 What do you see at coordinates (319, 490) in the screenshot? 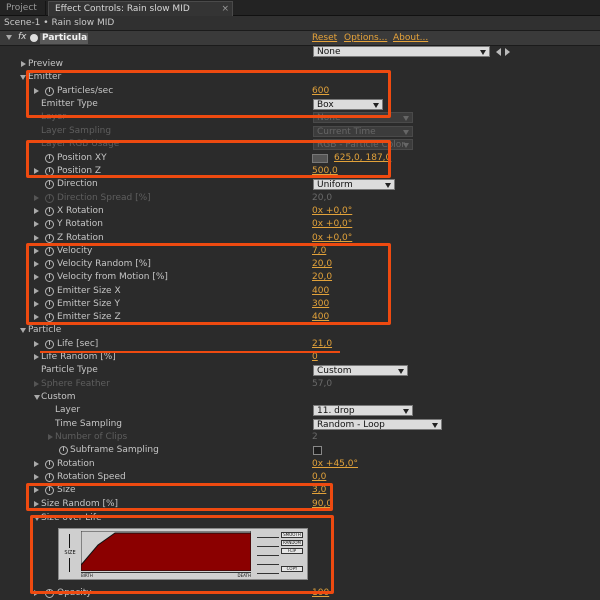
I see `size-value: 3,0` at bounding box center [319, 490].